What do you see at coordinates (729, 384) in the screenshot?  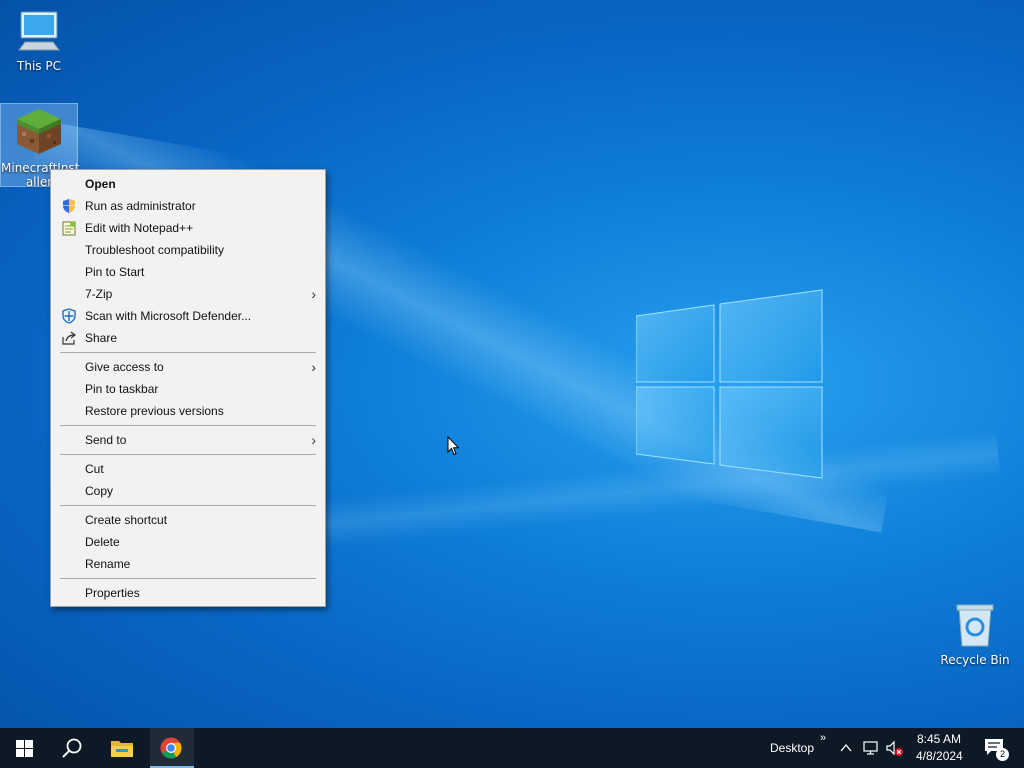 I see `windows-logo-wallpaper` at bounding box center [729, 384].